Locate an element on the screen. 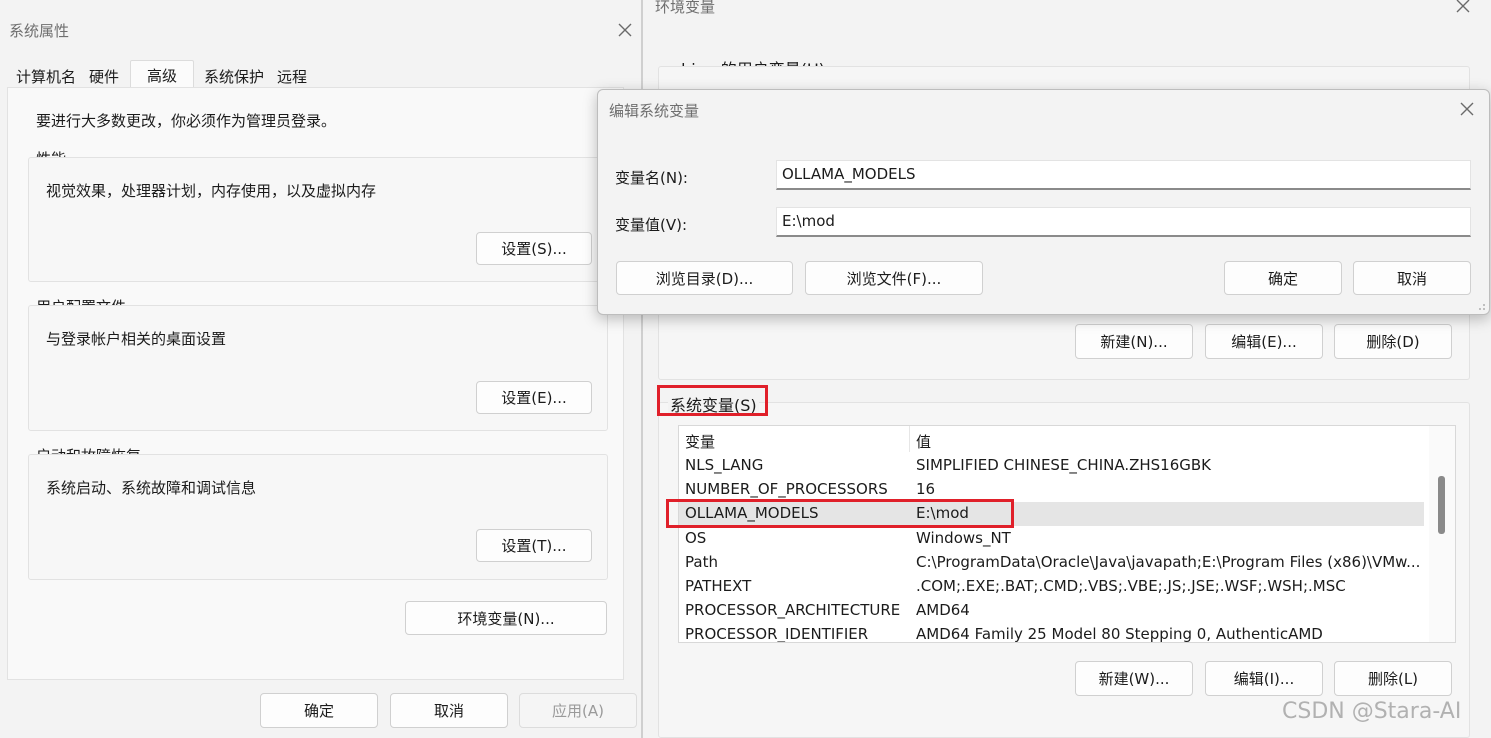 The image size is (1491, 738). row-value: AMD64 is located at coordinates (943, 610).